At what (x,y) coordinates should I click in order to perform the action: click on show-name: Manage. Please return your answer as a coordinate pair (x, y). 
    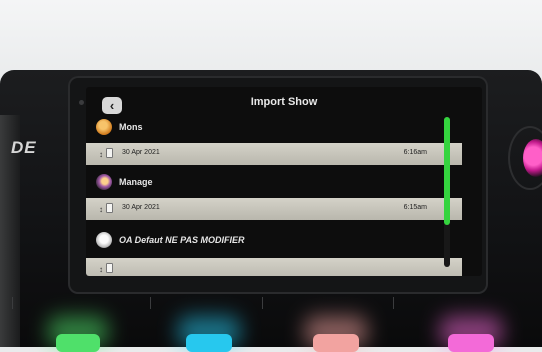
    Looking at the image, I should click on (136, 182).